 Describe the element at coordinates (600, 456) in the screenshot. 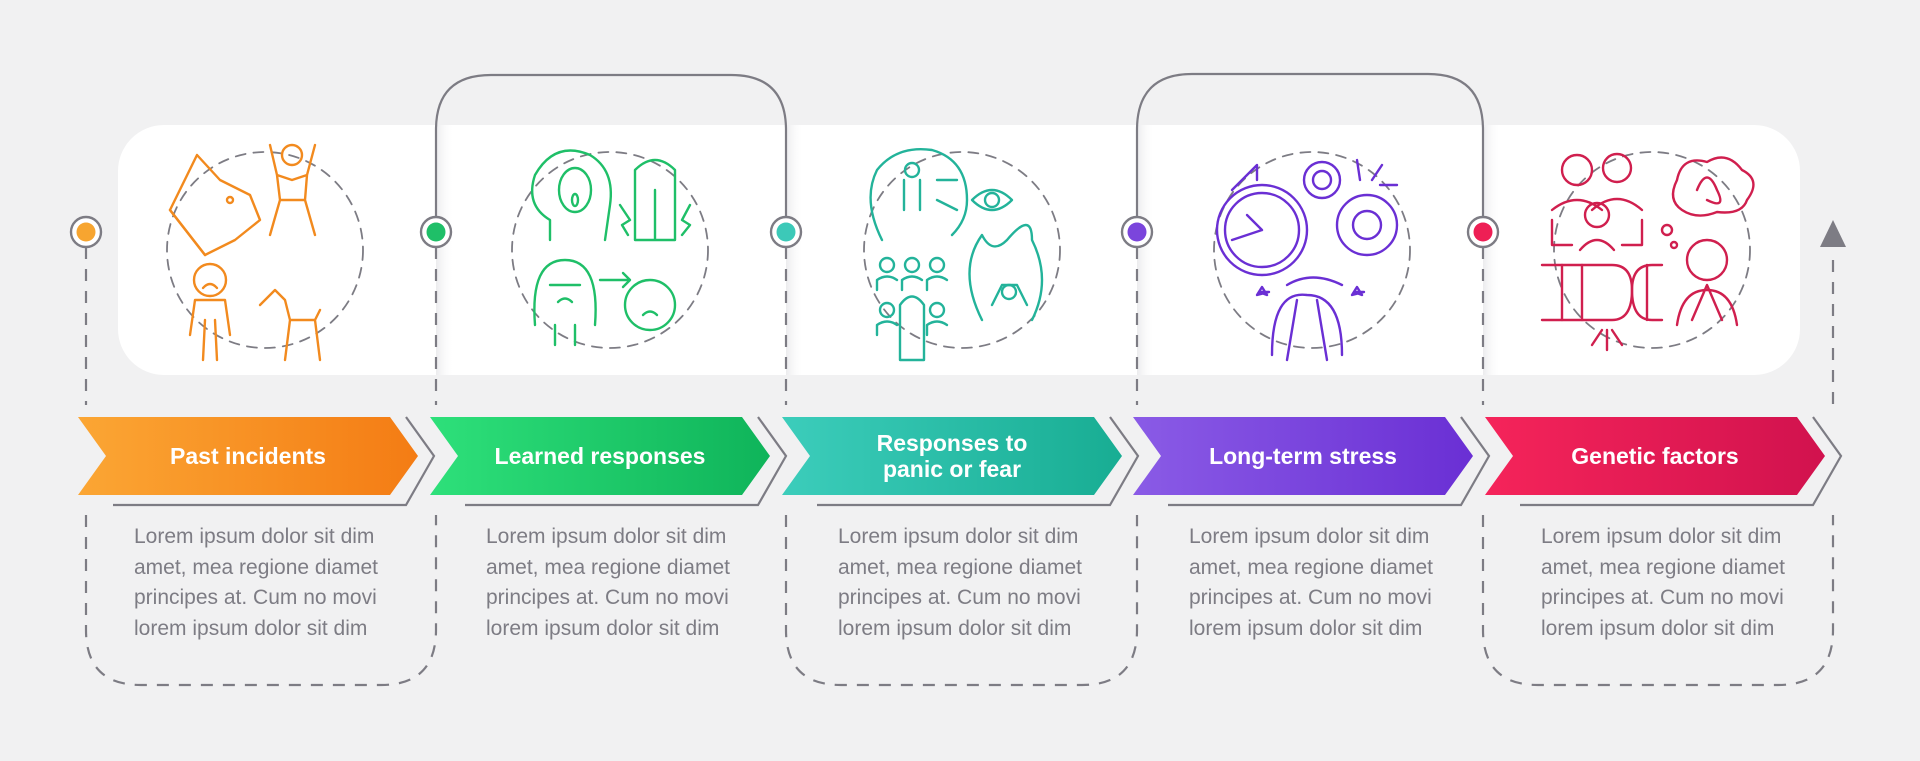

I see `step-title: Learned responses` at that location.